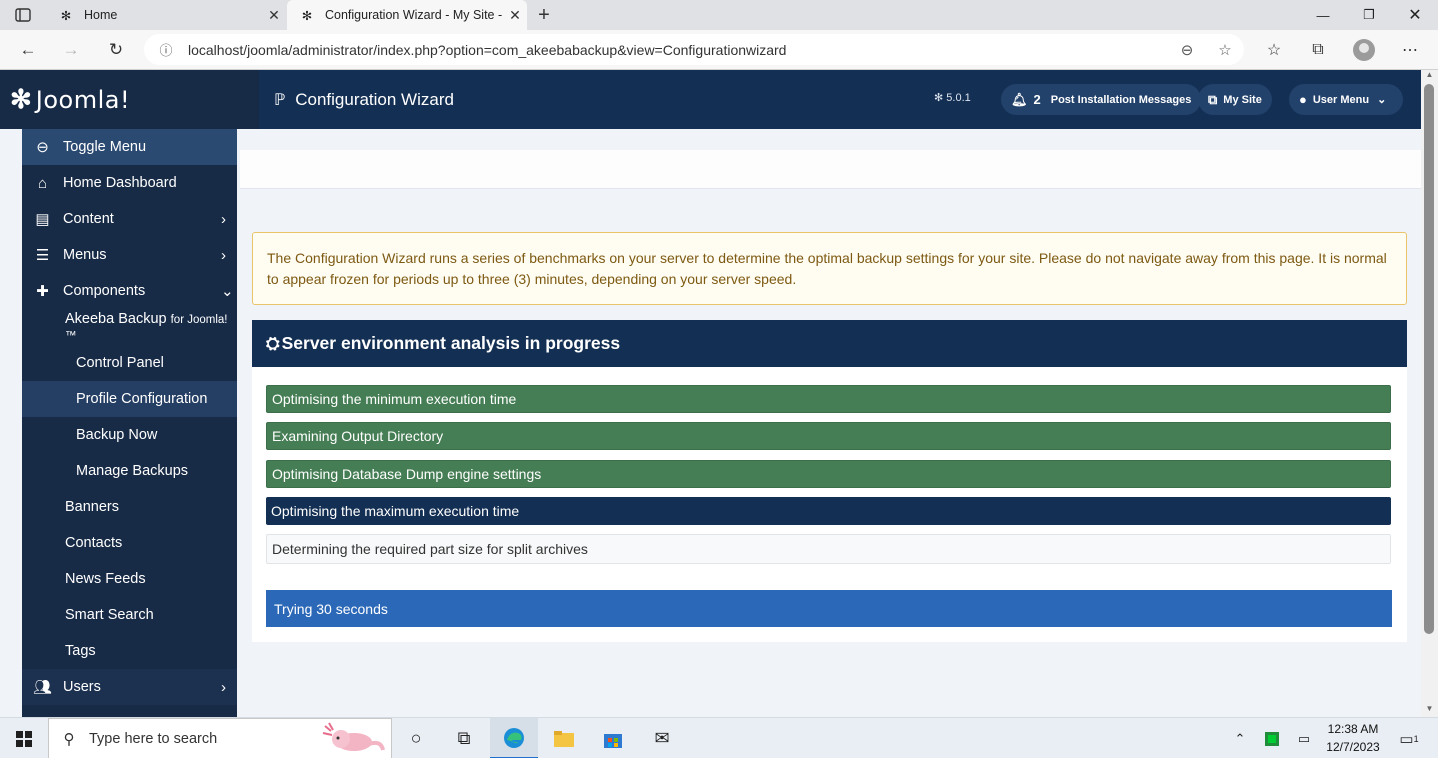 Image resolution: width=1438 pixels, height=758 pixels. I want to click on sidebar-item-akeeba-backup: Akeeba Backup for Joomla!™, so click(129, 327).